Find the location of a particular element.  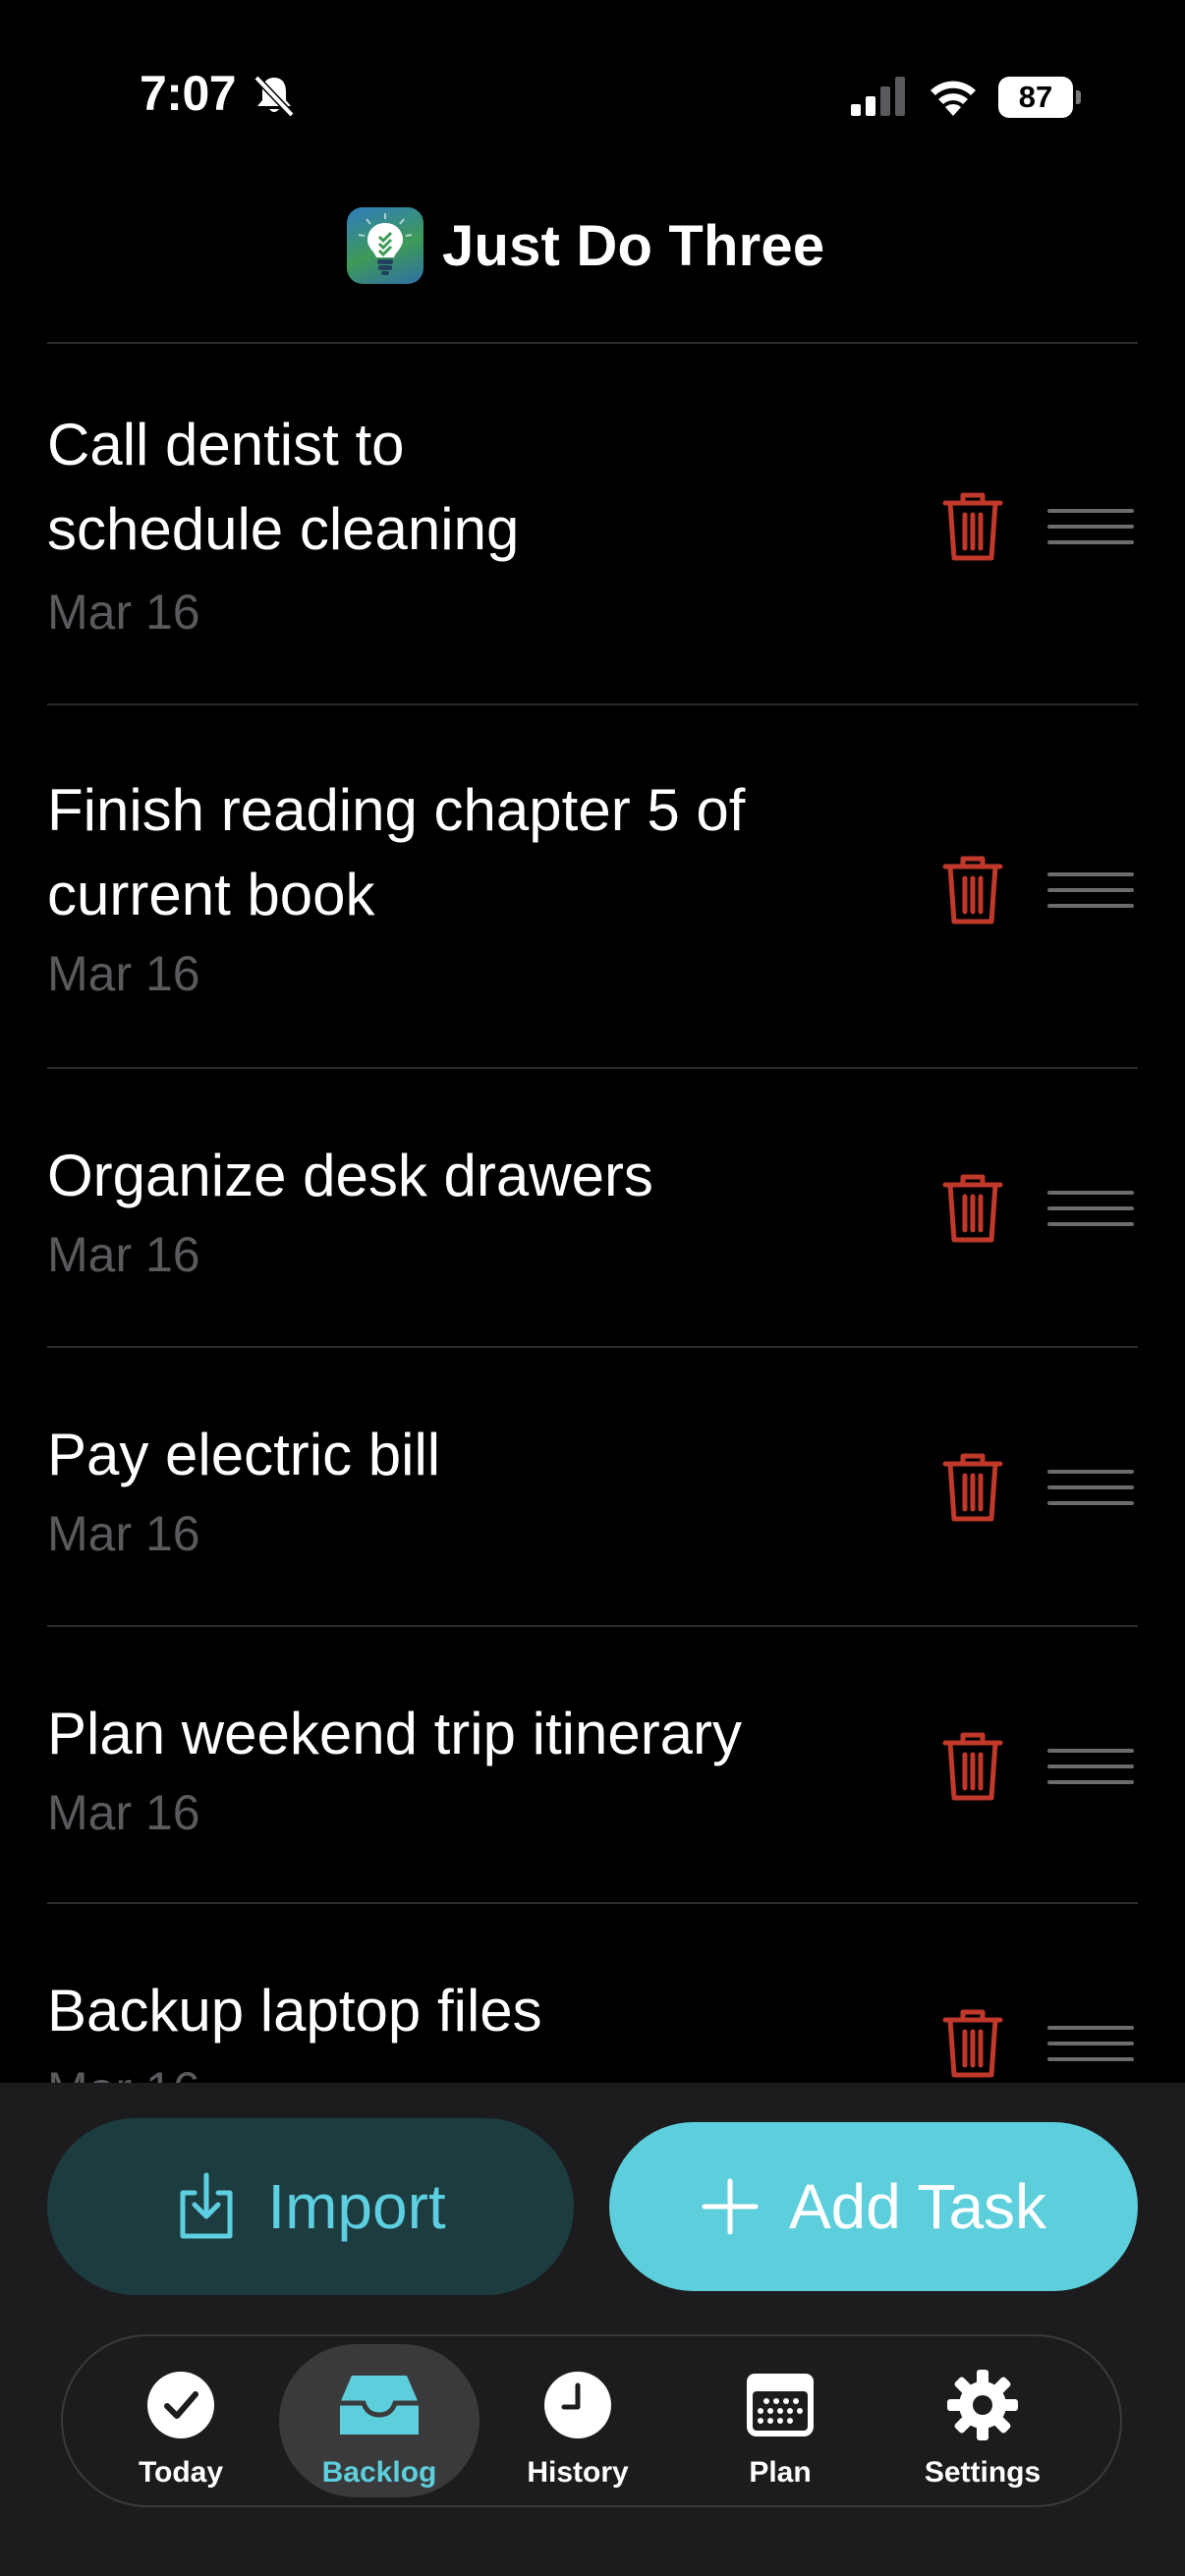

tab-today: Today is located at coordinates (181, 2420).